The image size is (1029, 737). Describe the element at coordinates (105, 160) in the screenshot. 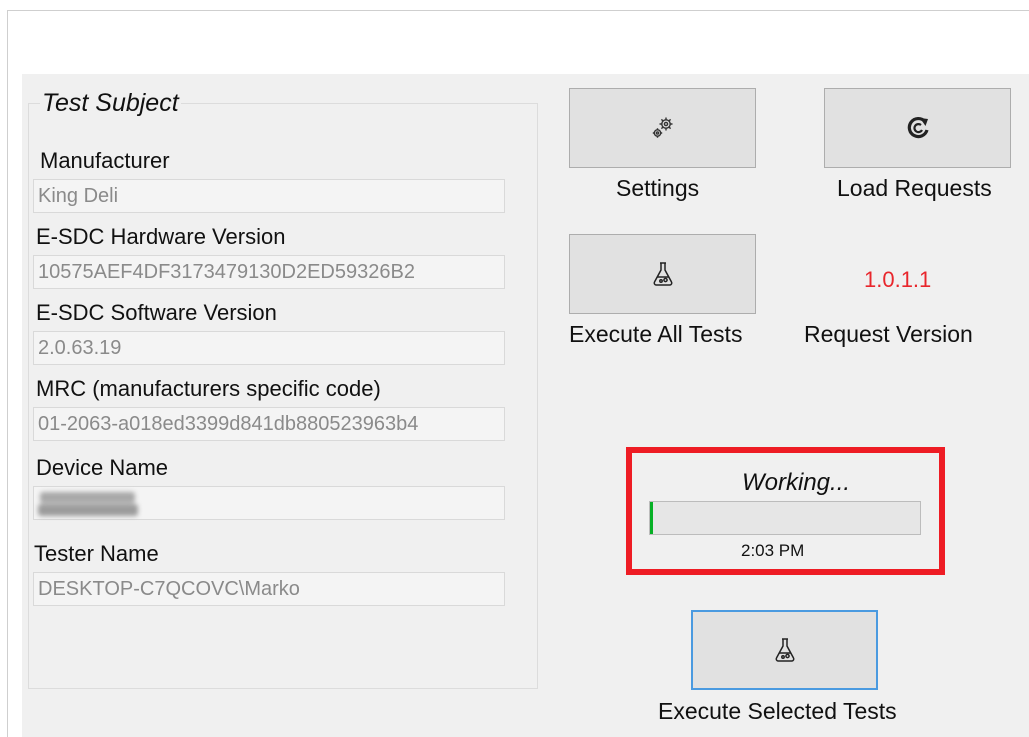

I see `manufacturer-label: Manufacturer` at that location.